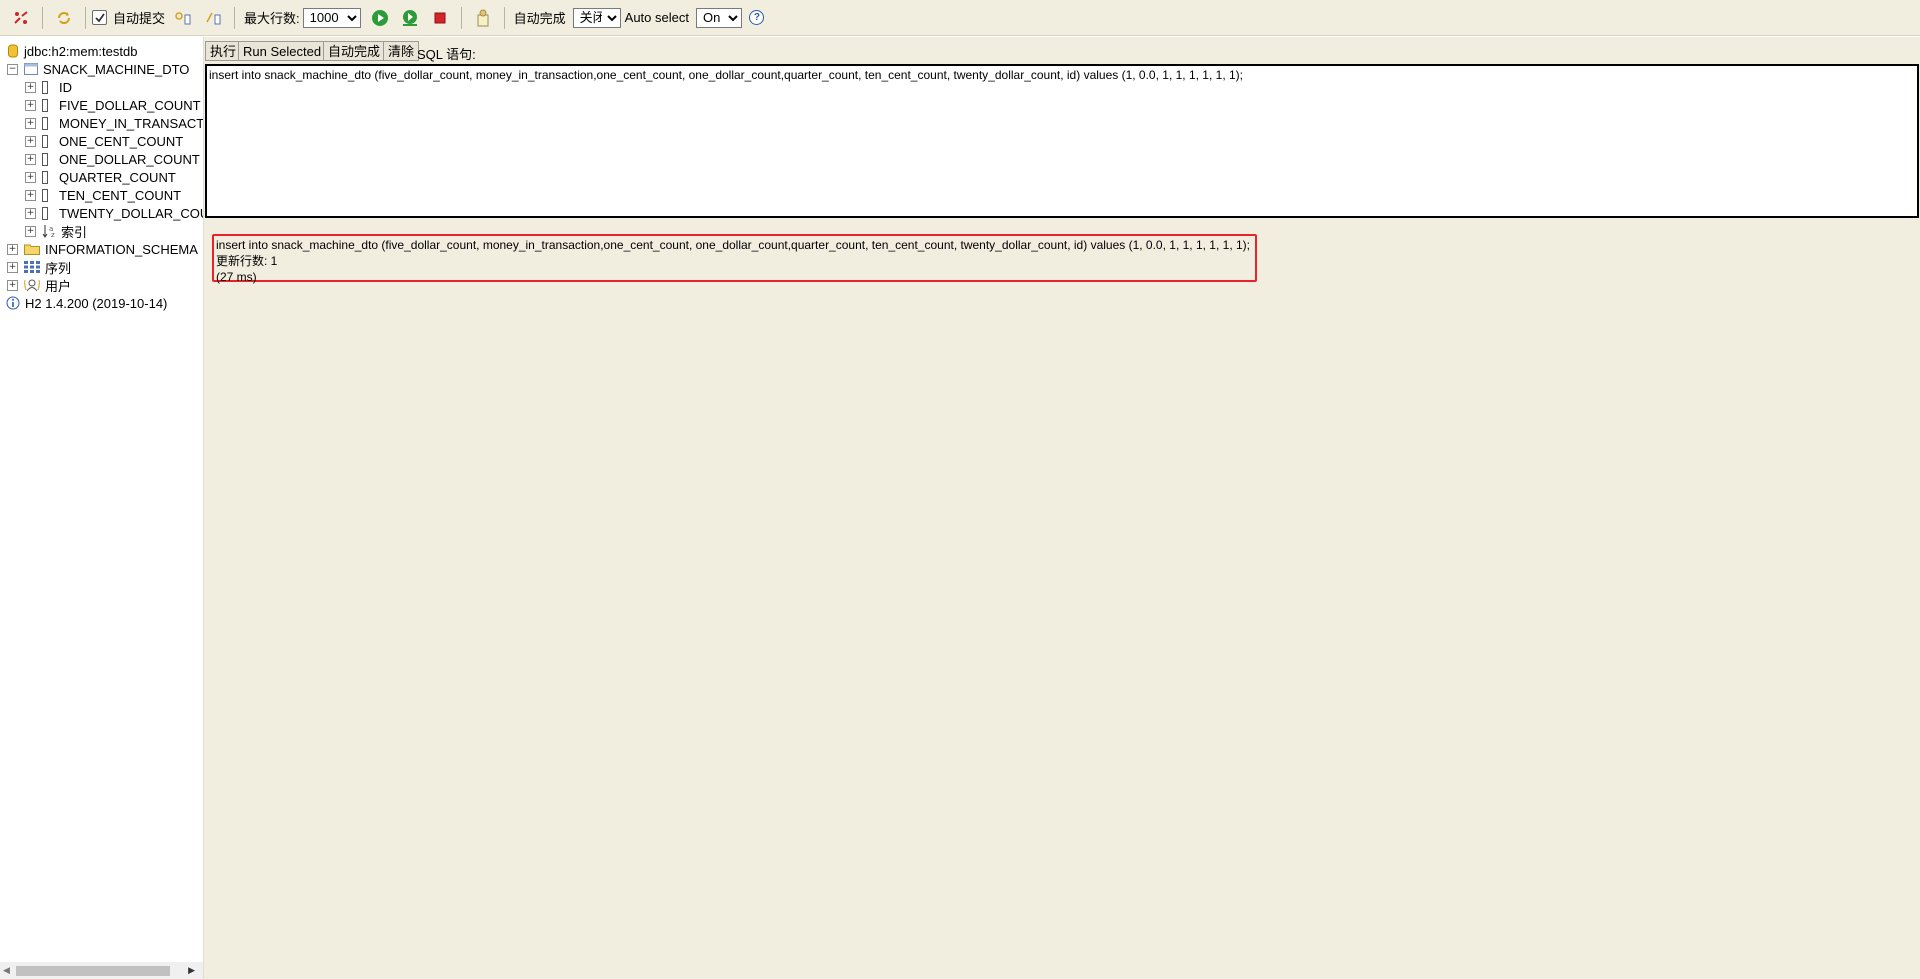 Image resolution: width=1920 pixels, height=979 pixels. Describe the element at coordinates (131, 213) in the screenshot. I see `column-label: TWENTY_DOLLAR_COU` at that location.